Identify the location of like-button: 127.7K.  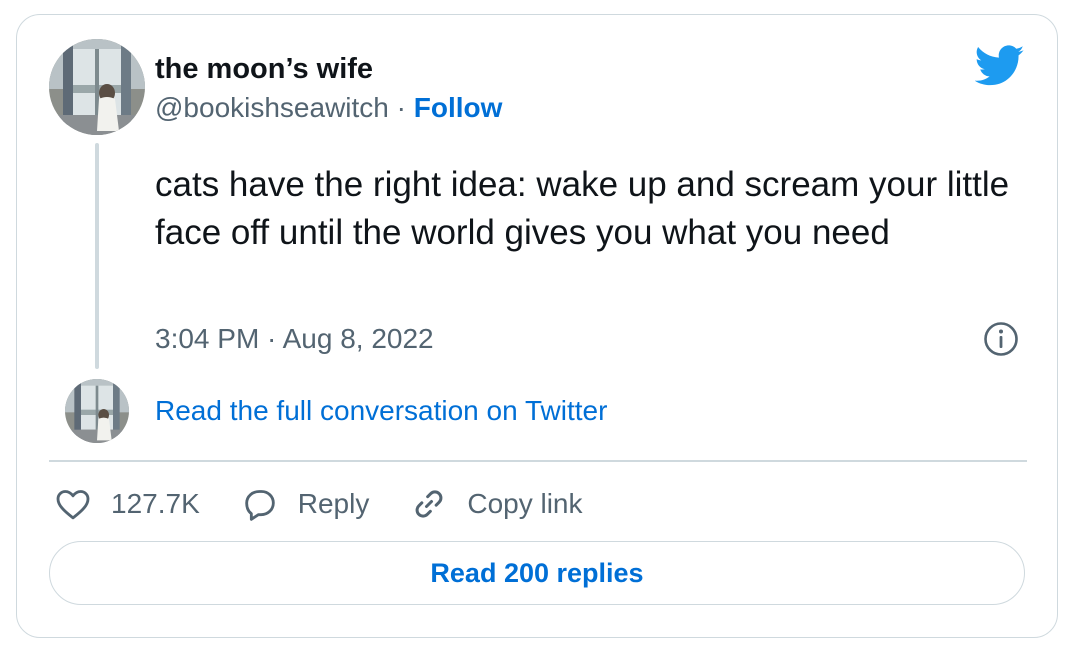
(126, 504).